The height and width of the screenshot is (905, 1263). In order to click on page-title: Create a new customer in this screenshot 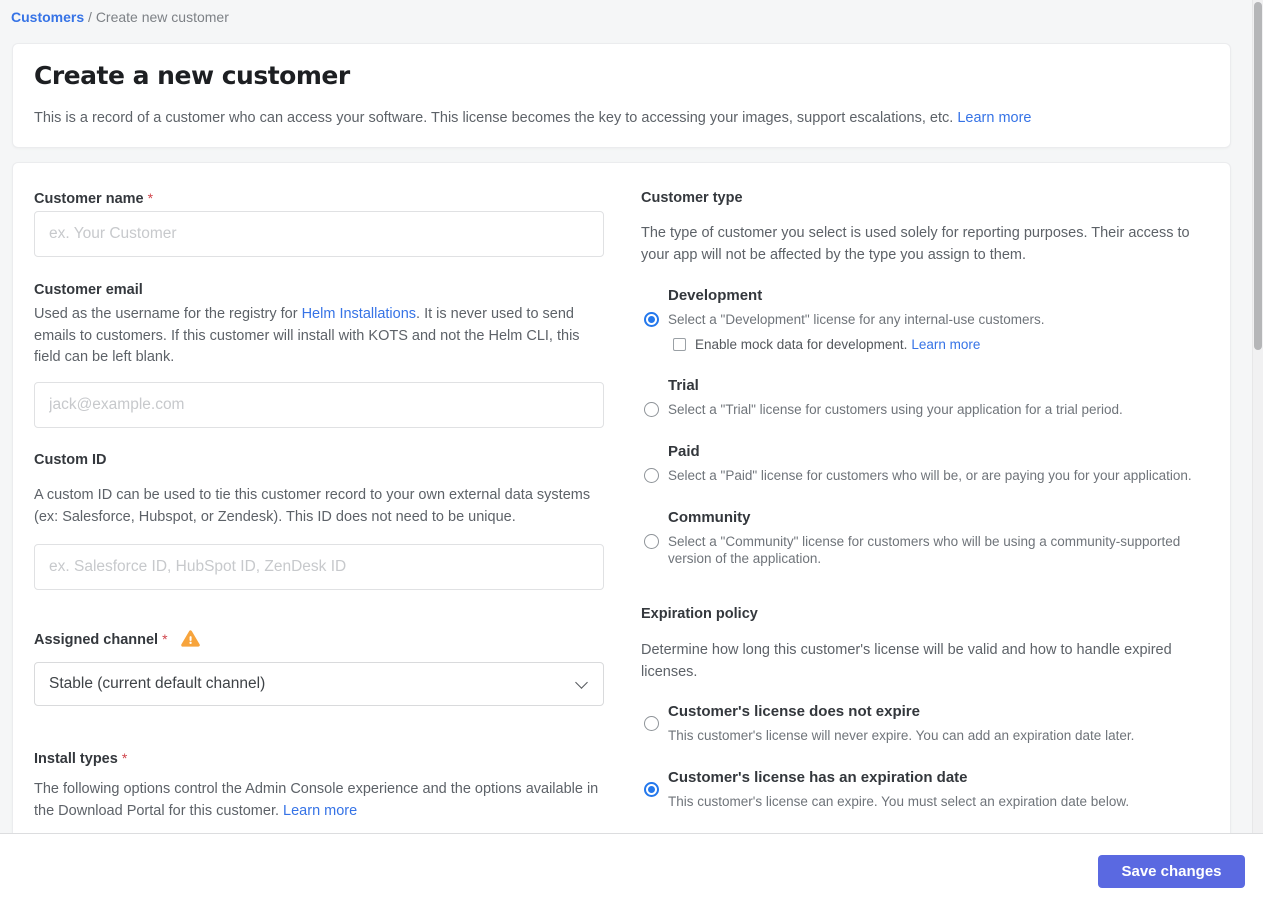, I will do `click(192, 75)`.